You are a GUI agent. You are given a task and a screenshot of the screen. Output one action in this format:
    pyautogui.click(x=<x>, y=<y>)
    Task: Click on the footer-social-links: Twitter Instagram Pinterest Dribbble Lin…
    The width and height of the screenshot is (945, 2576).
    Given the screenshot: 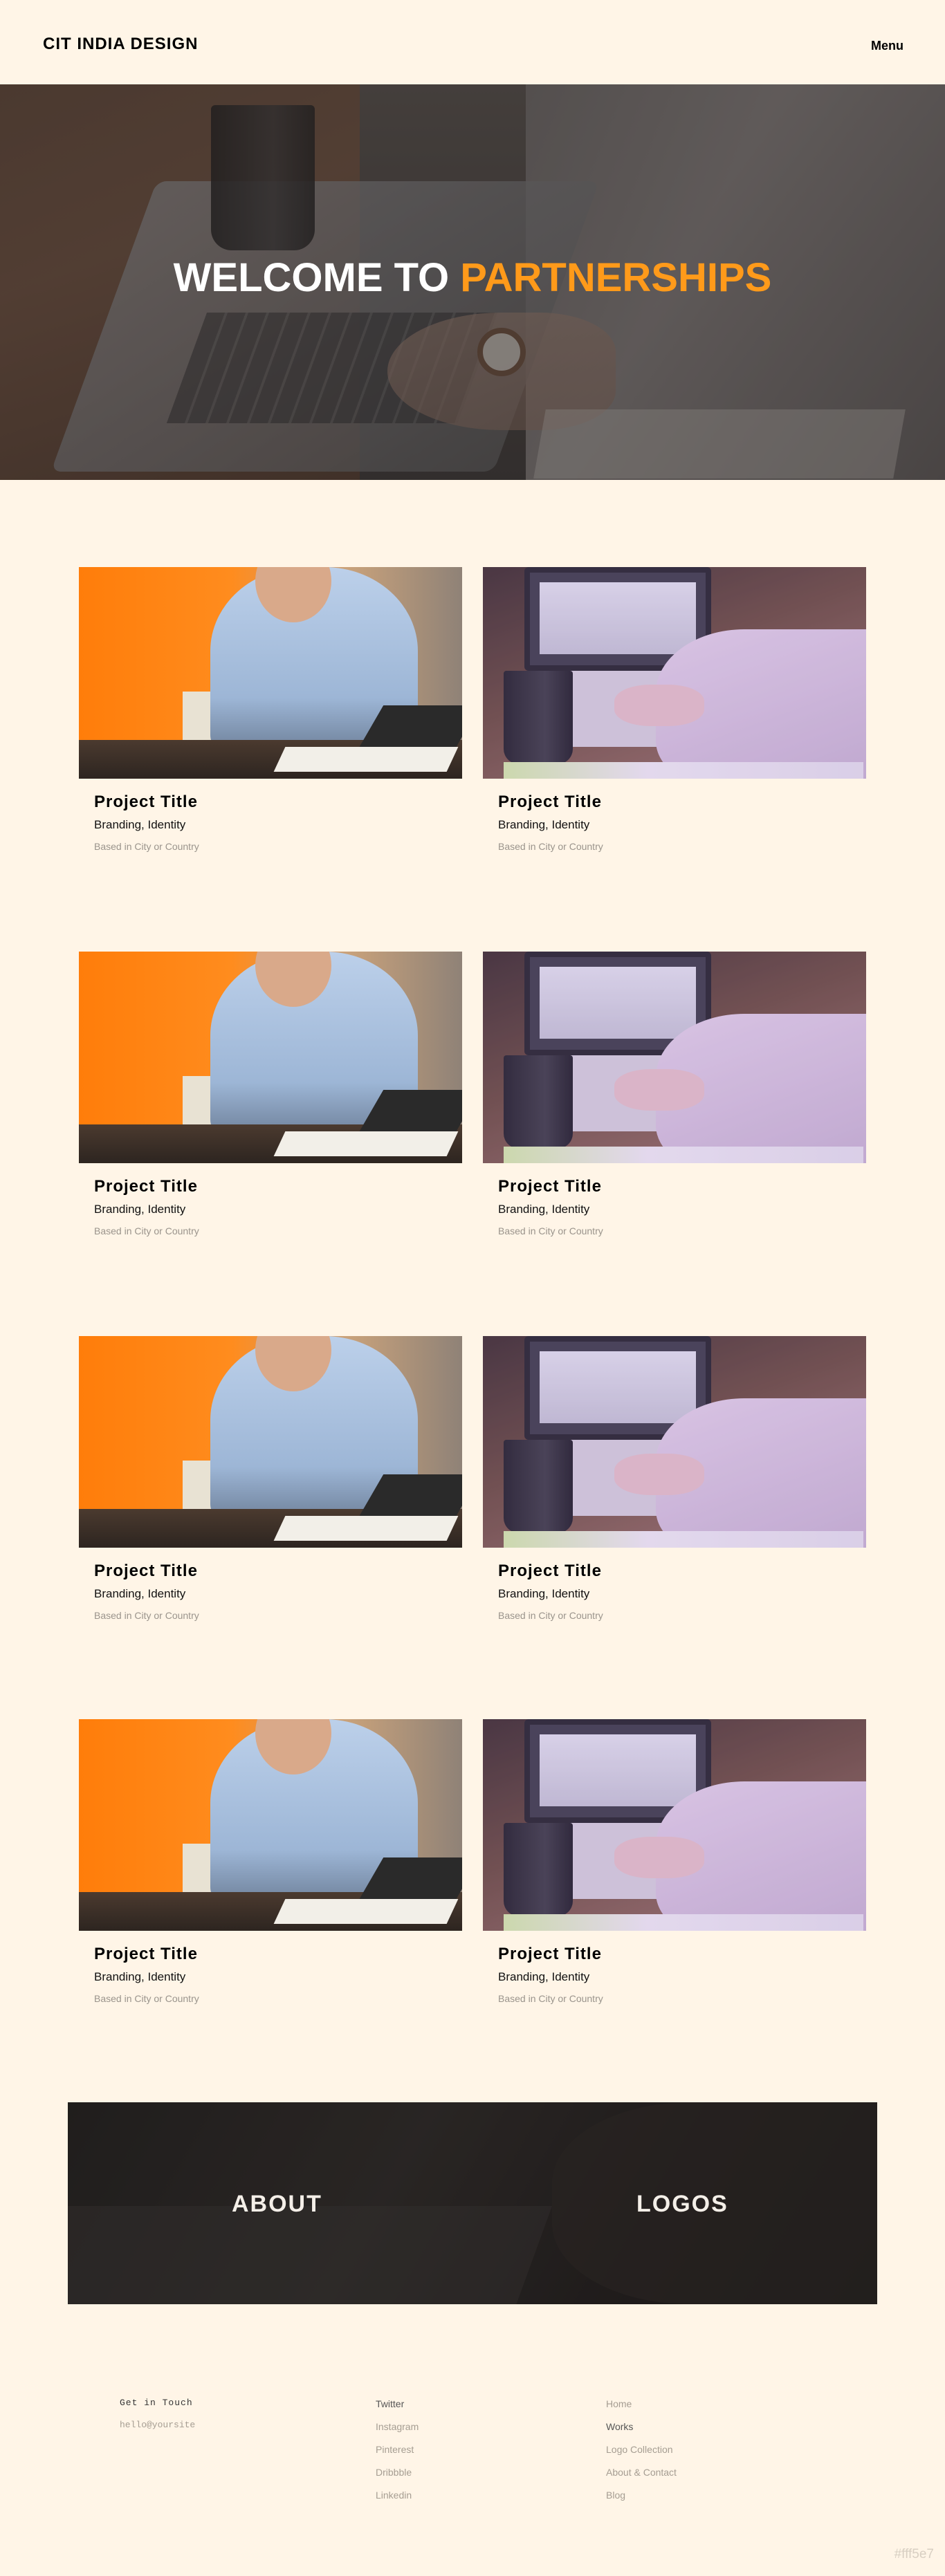 What is the action you would take?
    pyautogui.click(x=397, y=2450)
    